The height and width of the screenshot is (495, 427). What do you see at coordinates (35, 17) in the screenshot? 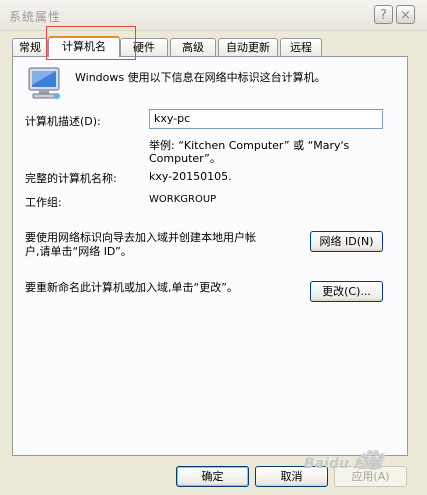
I see `window-title: 系统属性` at bounding box center [35, 17].